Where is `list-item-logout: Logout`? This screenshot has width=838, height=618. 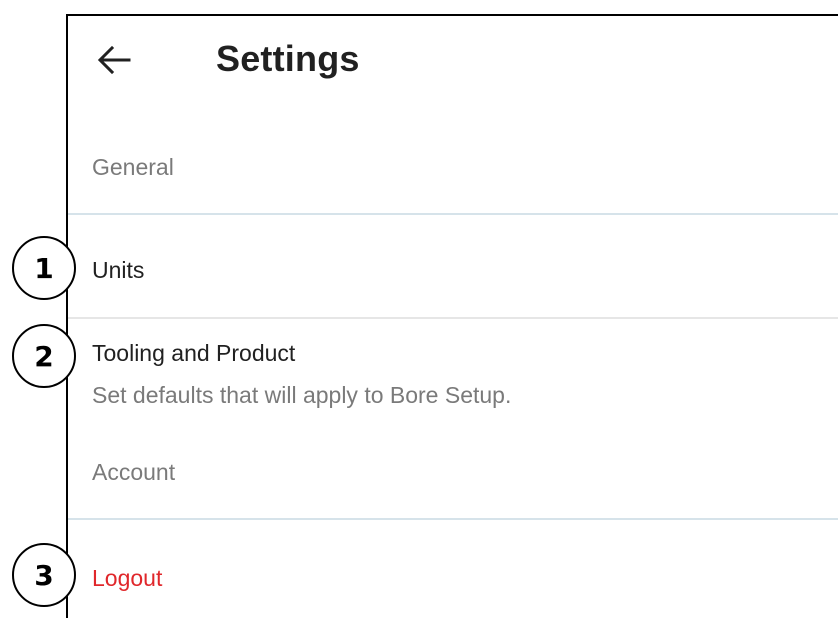
list-item-logout: Logout is located at coordinates (453, 569).